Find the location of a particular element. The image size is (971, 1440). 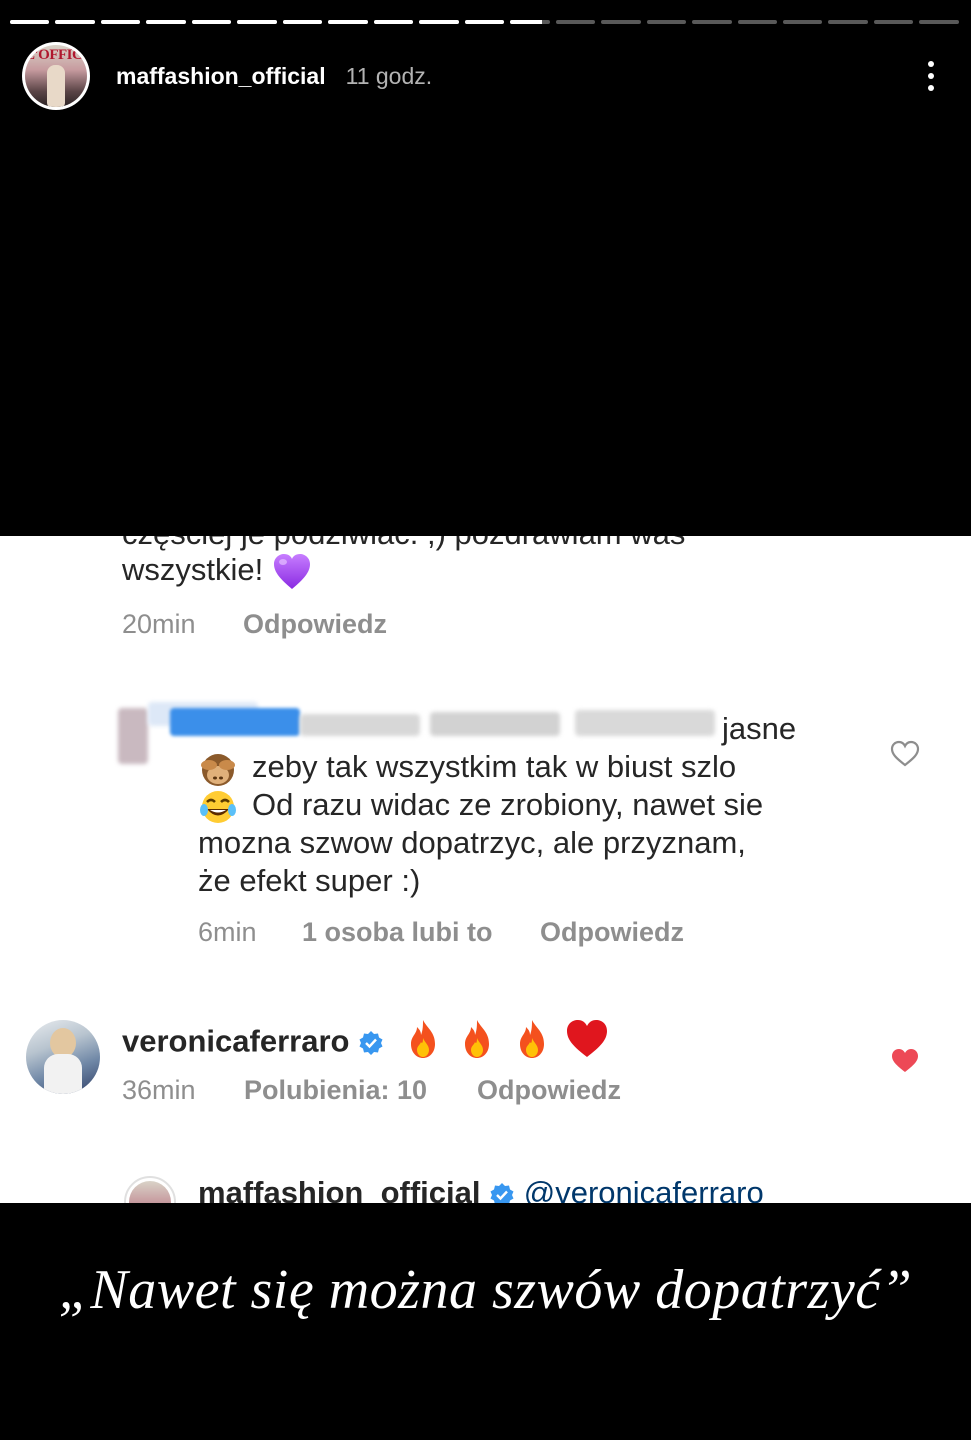

see-no-evil-monkey-icon is located at coordinates (218, 769).